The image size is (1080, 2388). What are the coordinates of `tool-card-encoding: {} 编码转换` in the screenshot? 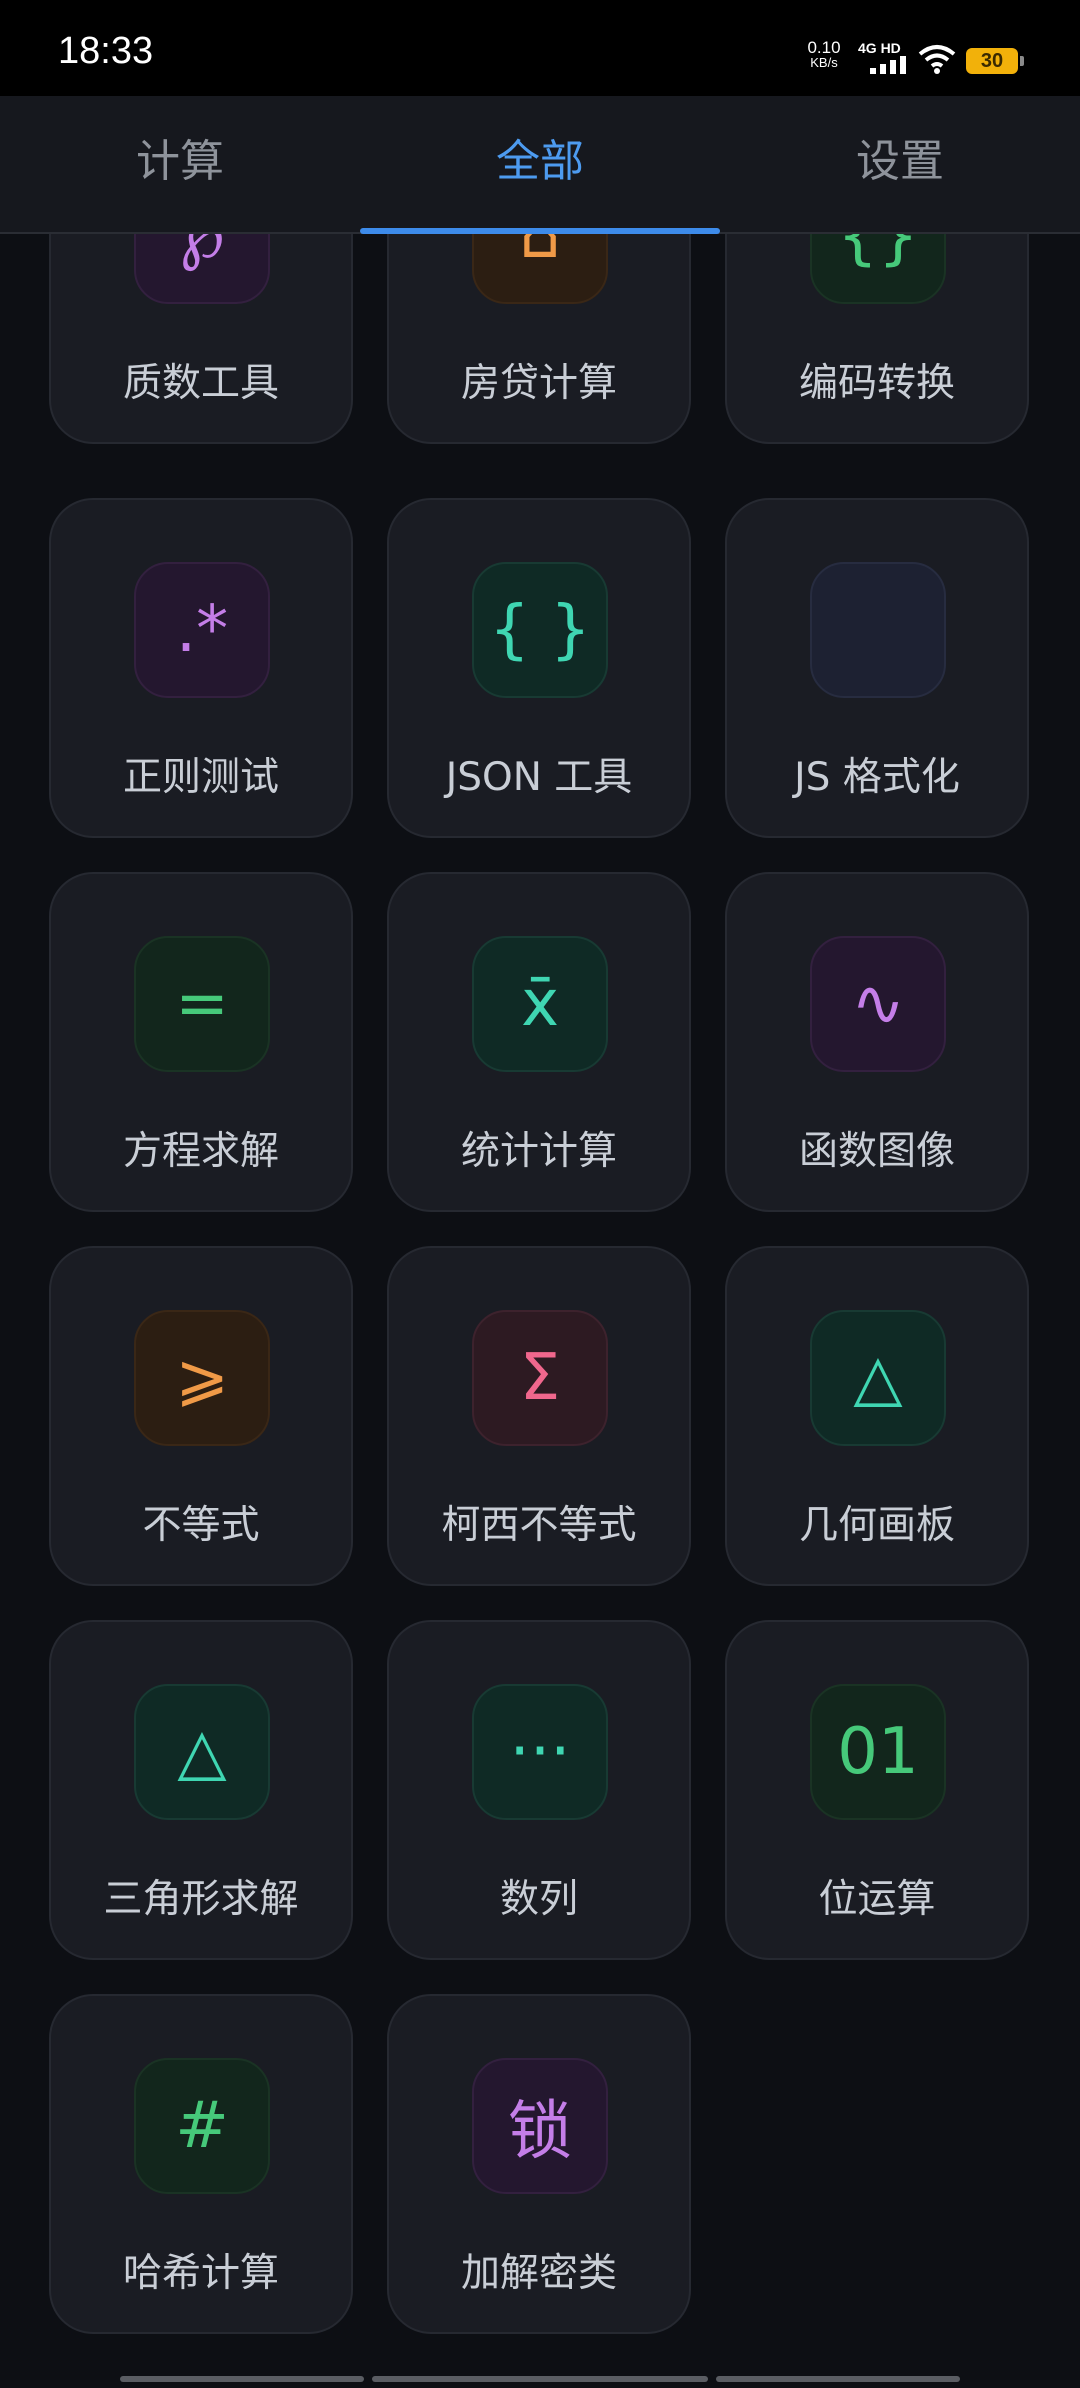 It's located at (877, 339).